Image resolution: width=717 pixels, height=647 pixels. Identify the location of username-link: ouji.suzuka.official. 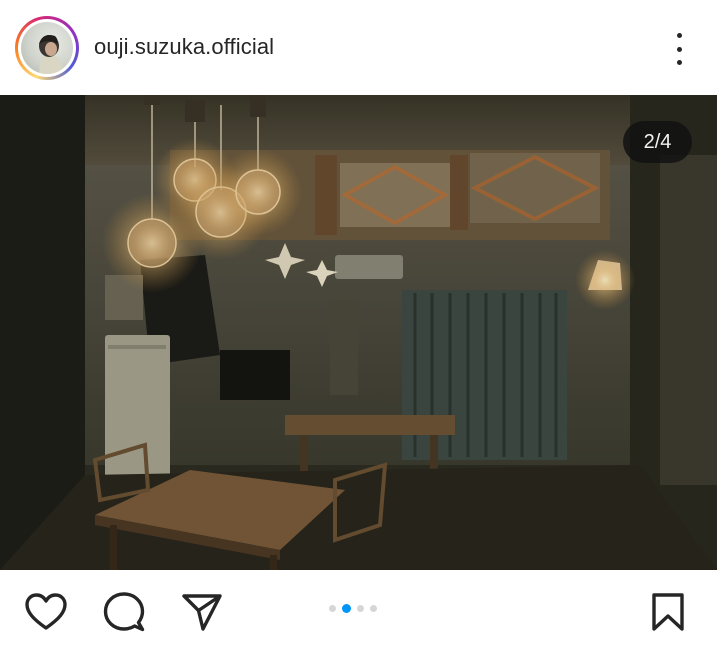
(184, 47).